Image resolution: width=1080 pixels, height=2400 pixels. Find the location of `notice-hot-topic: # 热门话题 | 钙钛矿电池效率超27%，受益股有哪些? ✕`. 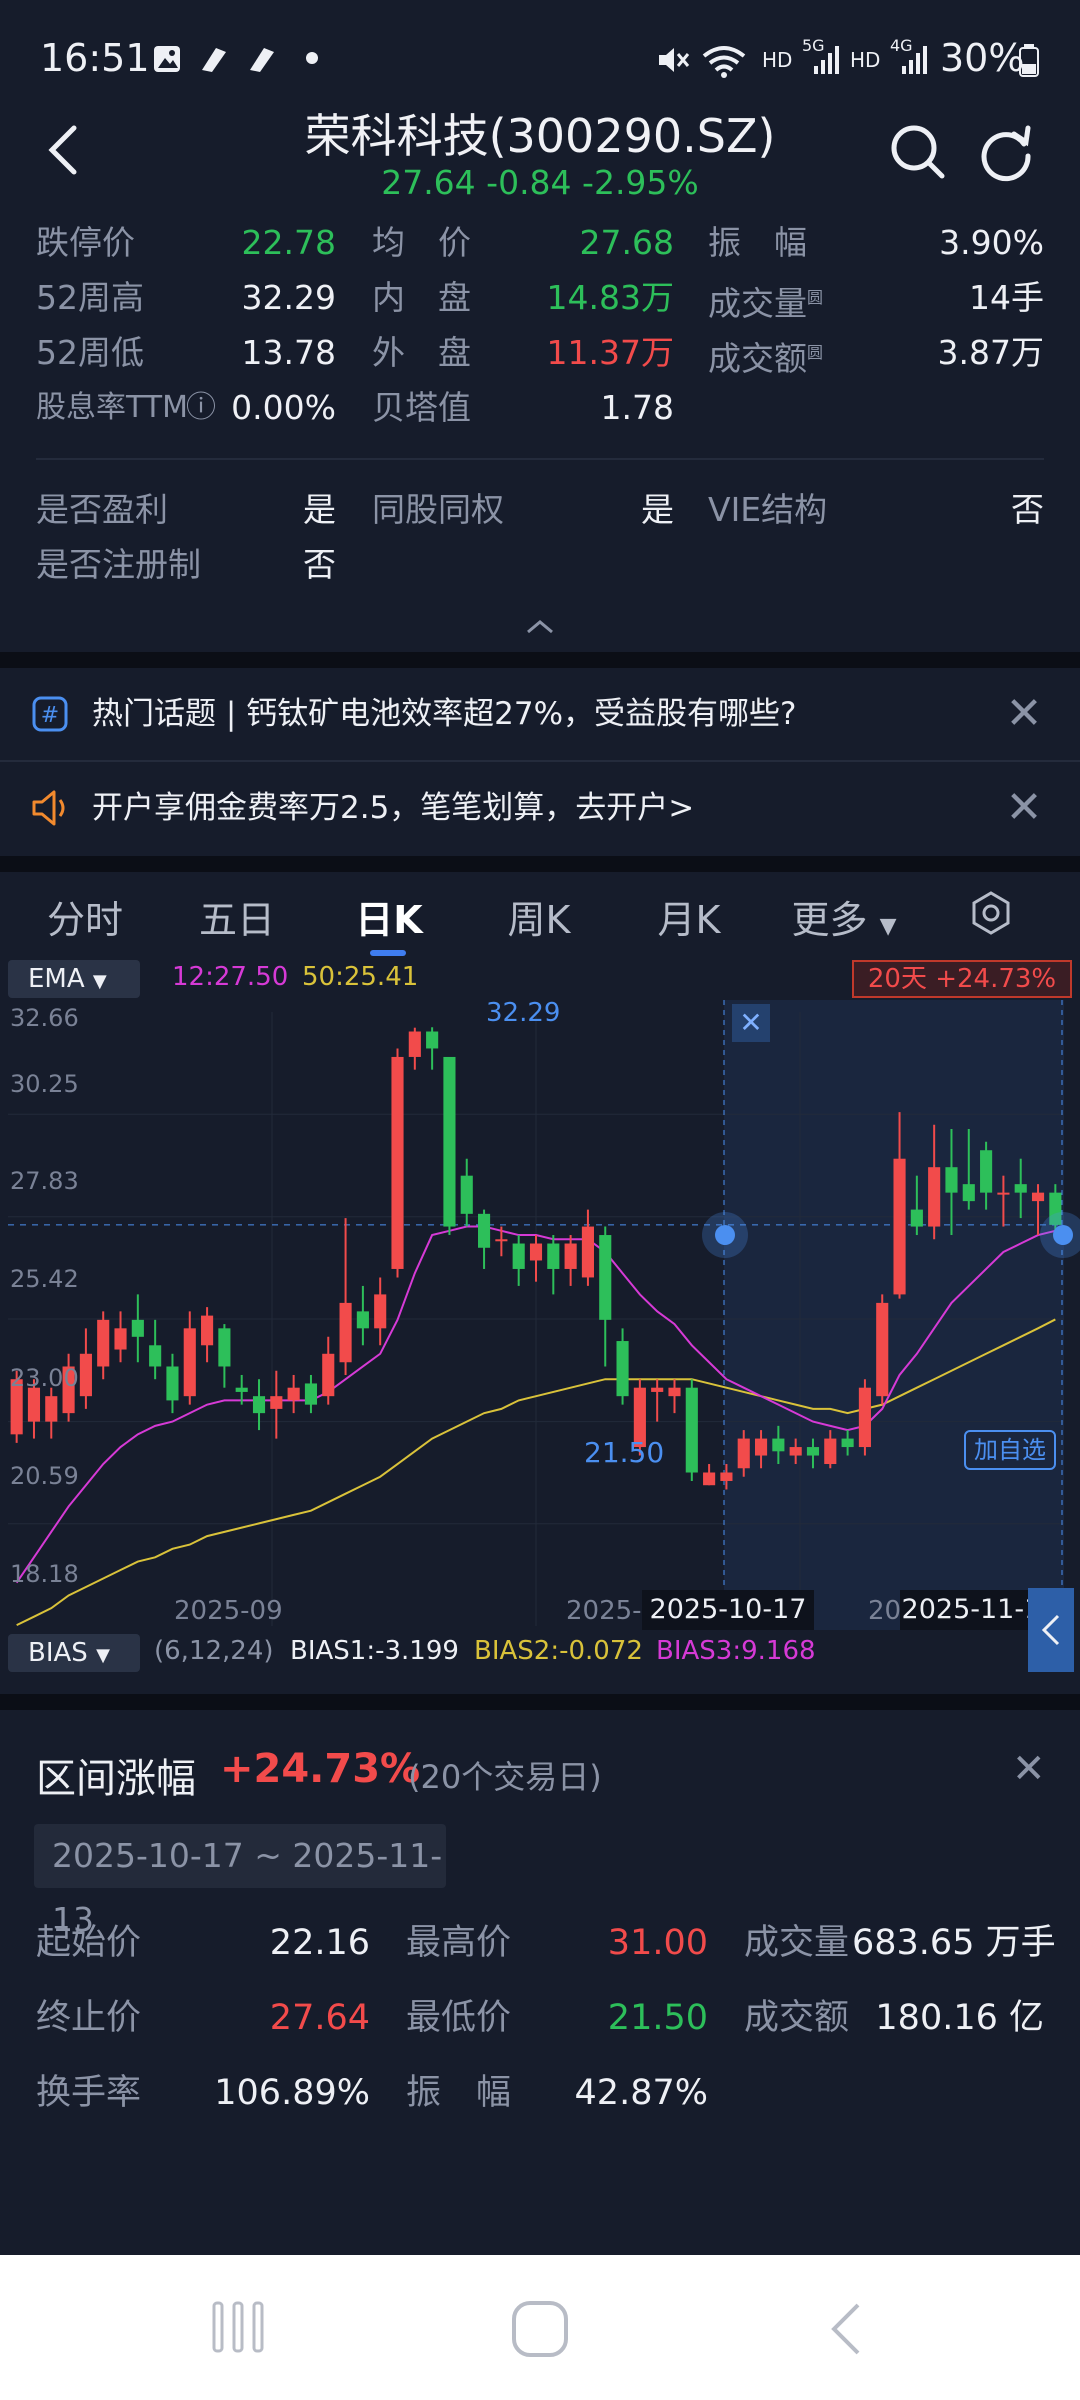

notice-hot-topic: # 热门话题 | 钙钛矿电池效率超27%，受益股有哪些? ✕ is located at coordinates (540, 714).